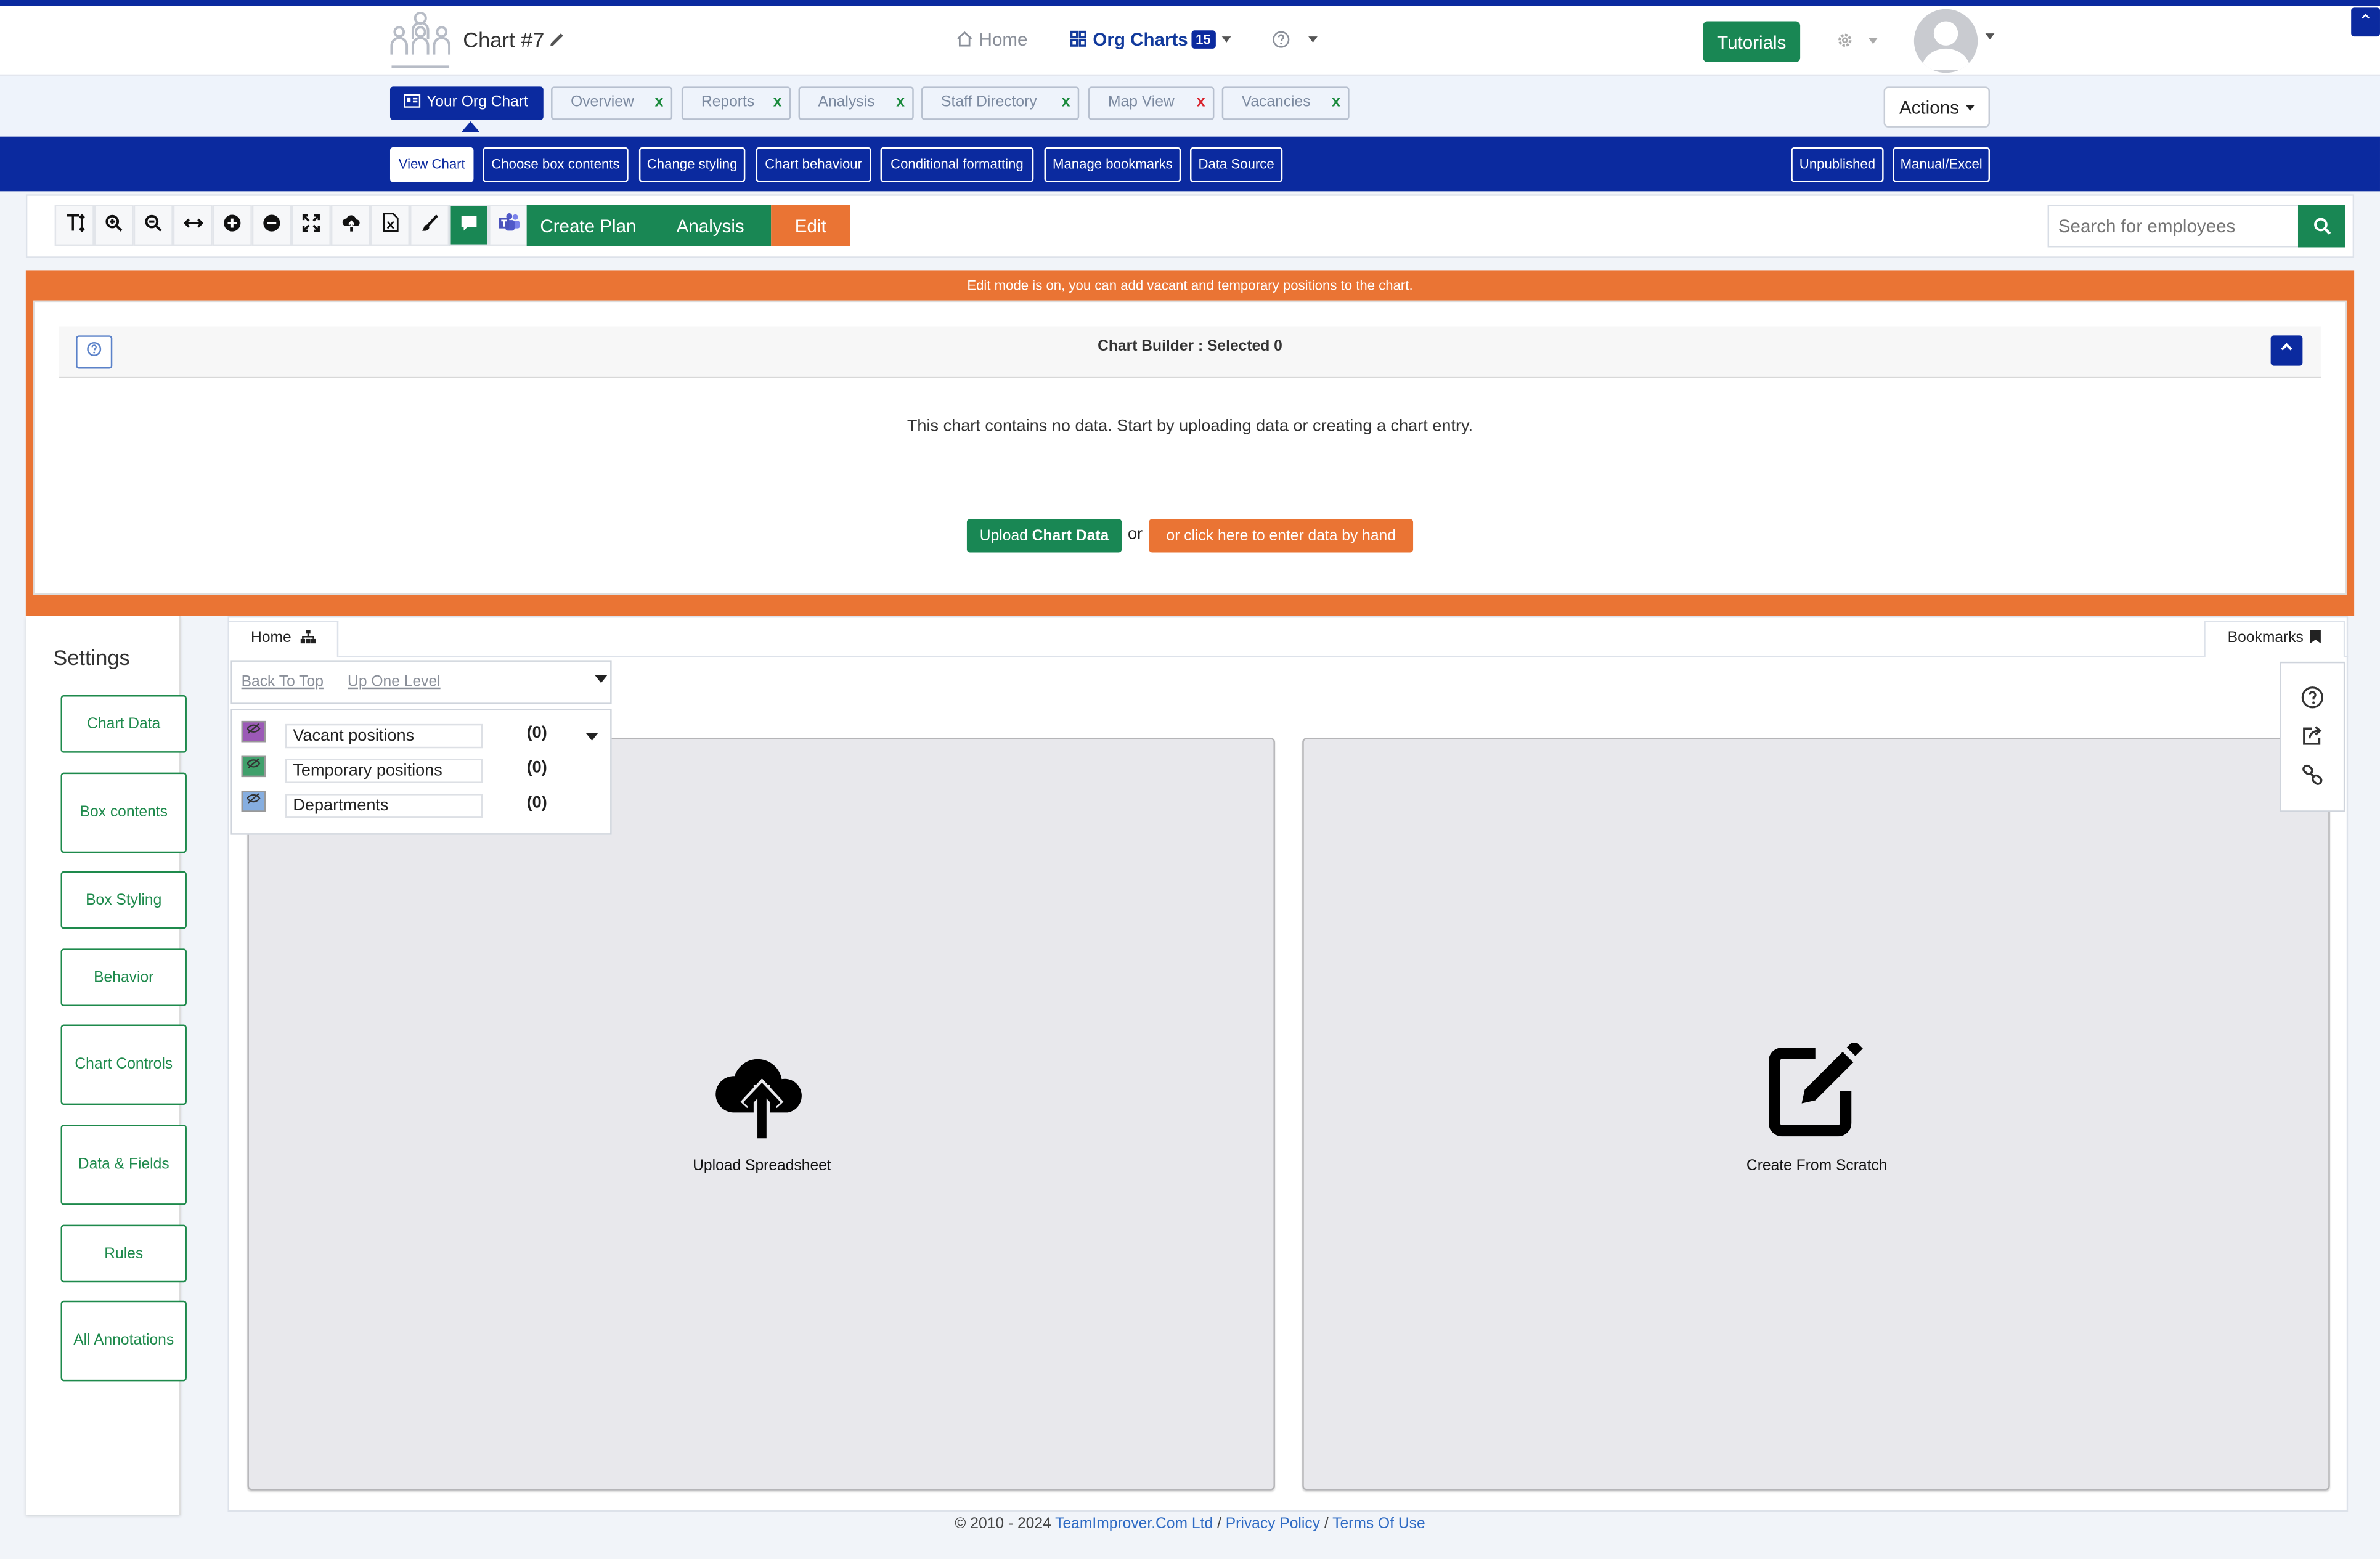  What do you see at coordinates (810, 225) in the screenshot?
I see `edit-button: Edit` at bounding box center [810, 225].